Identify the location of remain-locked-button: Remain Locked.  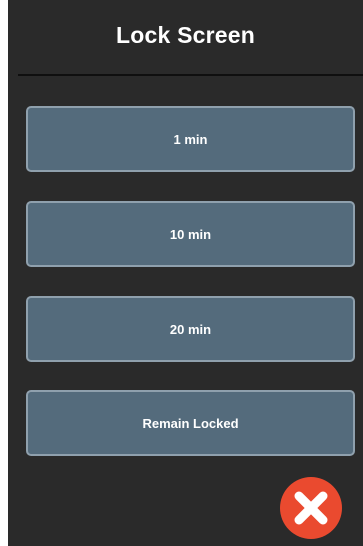
(190, 423).